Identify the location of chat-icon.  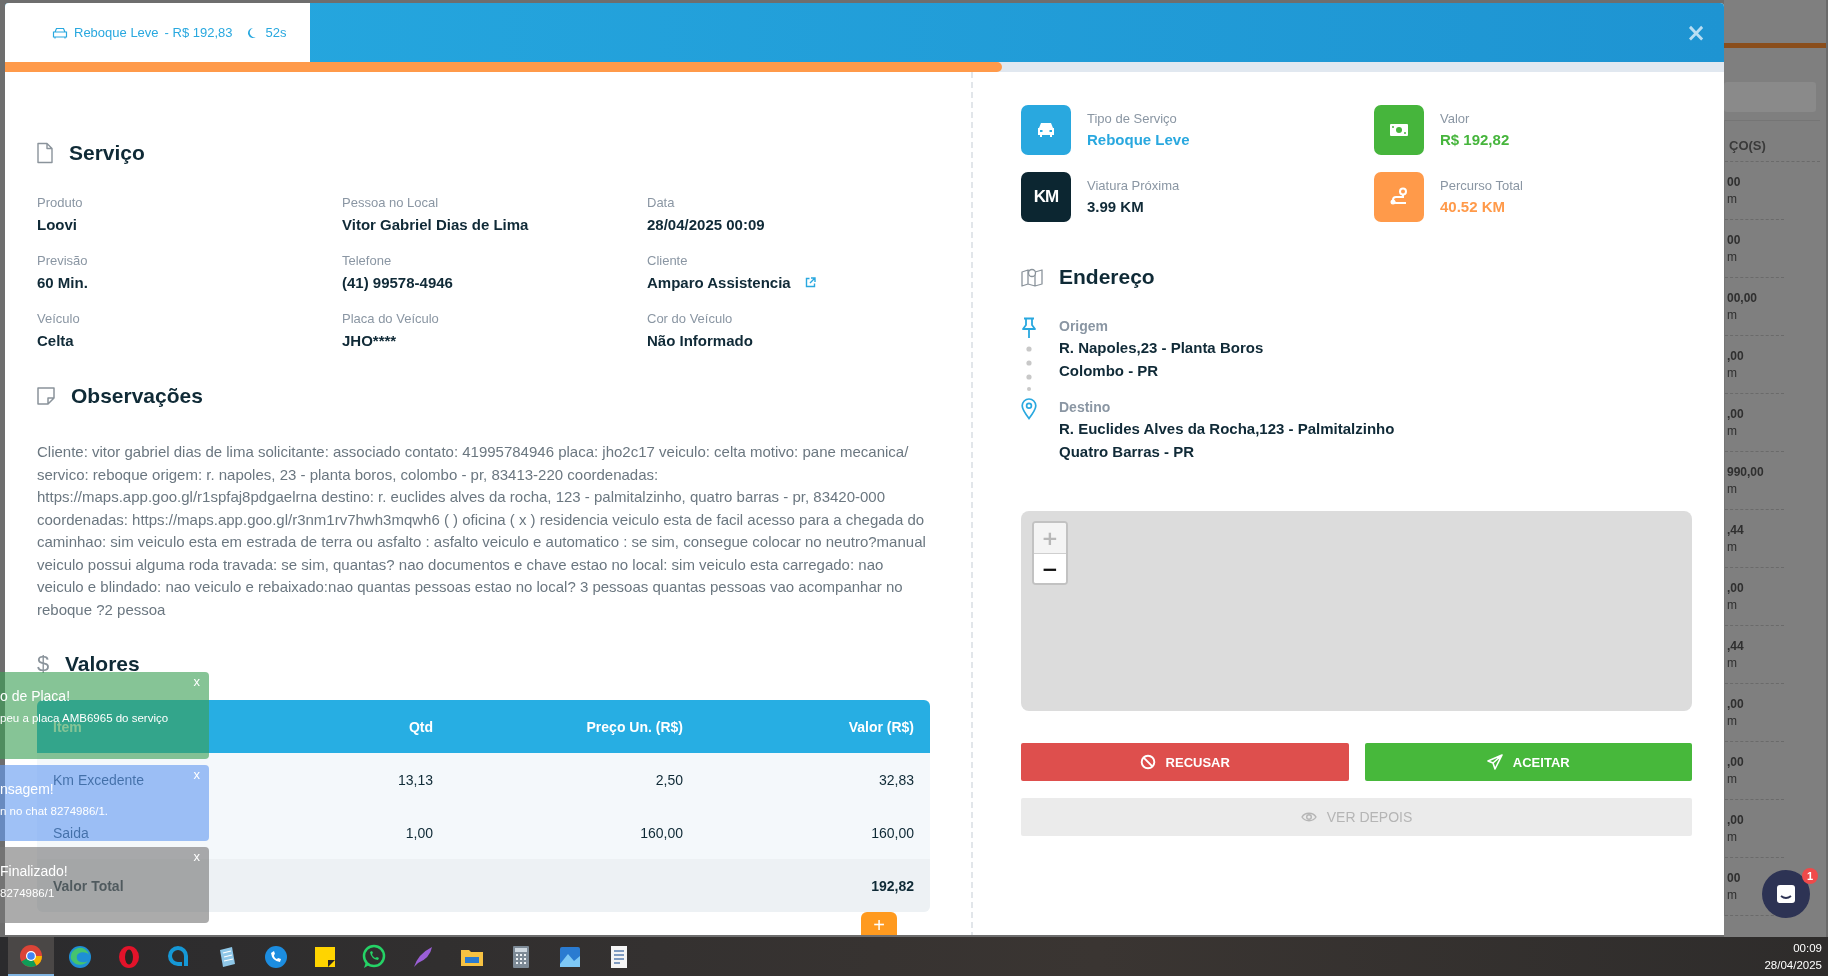
(1786, 894).